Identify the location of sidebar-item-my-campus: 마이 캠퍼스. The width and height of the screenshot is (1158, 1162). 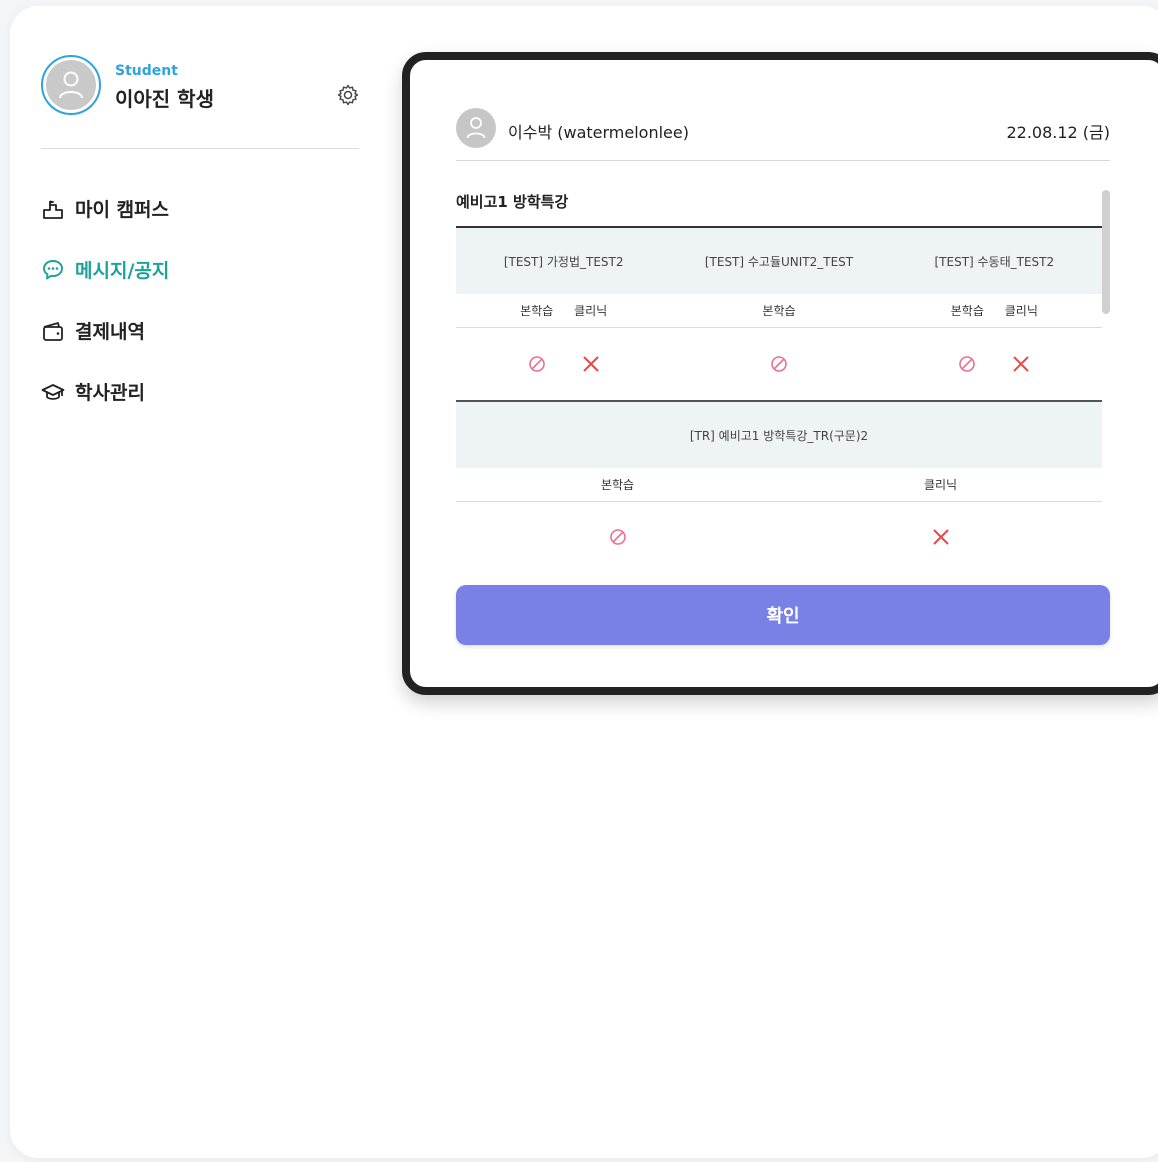
(200, 208).